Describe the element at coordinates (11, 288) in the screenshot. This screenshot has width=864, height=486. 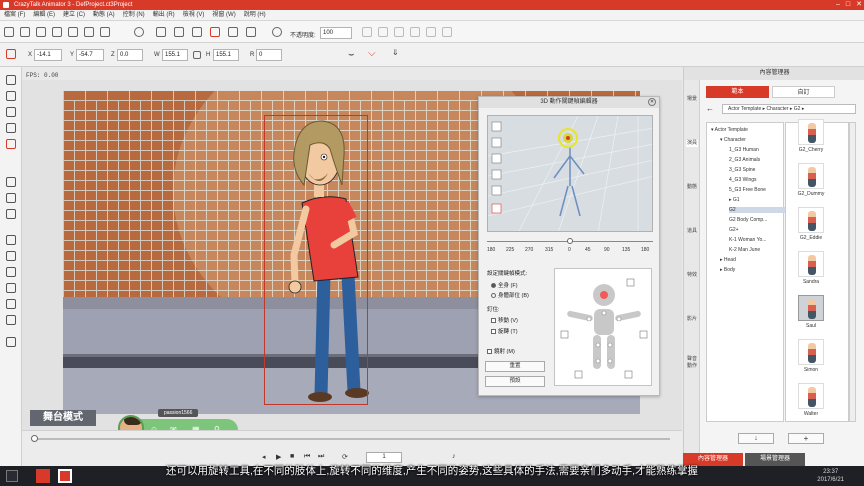
I see `jump-icon` at that location.